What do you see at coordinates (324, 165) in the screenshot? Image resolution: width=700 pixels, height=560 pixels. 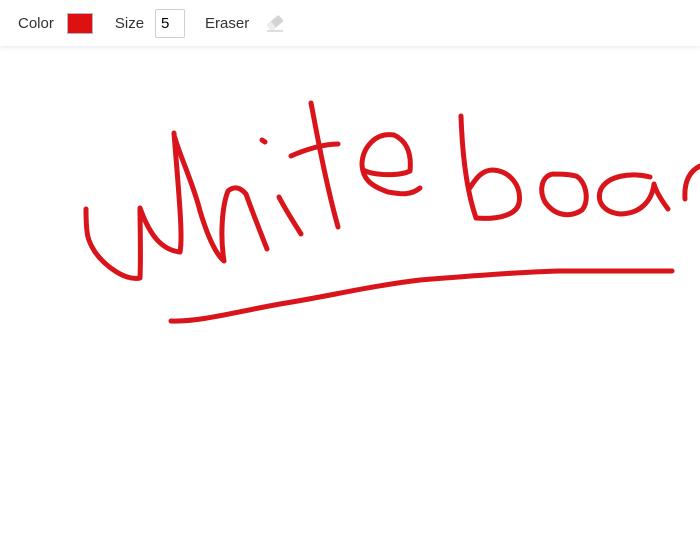 I see `stroke-t-stem` at bounding box center [324, 165].